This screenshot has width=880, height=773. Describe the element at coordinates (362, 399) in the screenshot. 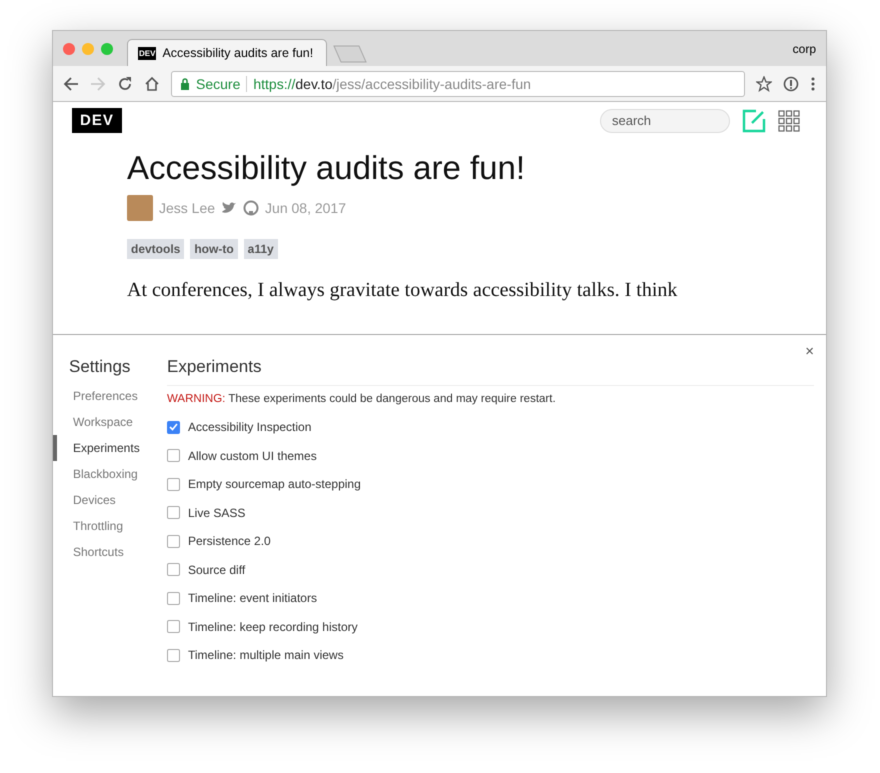

I see `warning-message: WARNING: These experiments could be dangerous and may require restart.` at that location.